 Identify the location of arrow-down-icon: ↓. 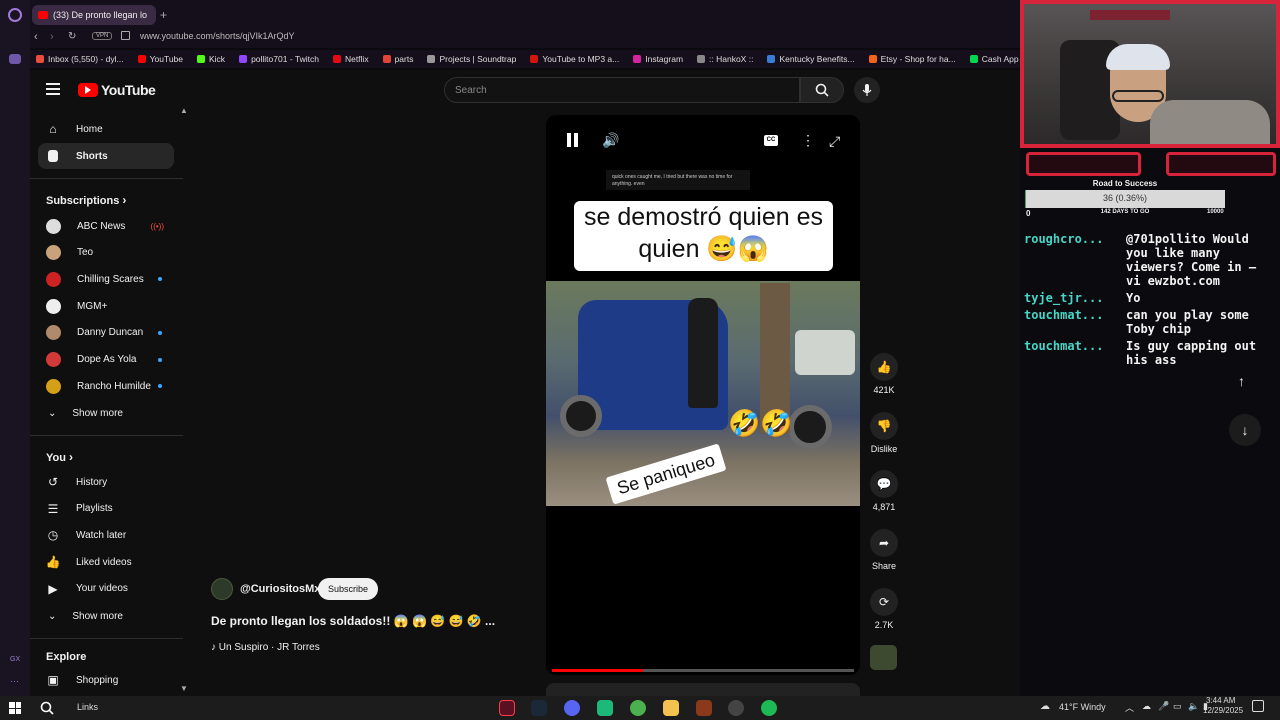
(1245, 430).